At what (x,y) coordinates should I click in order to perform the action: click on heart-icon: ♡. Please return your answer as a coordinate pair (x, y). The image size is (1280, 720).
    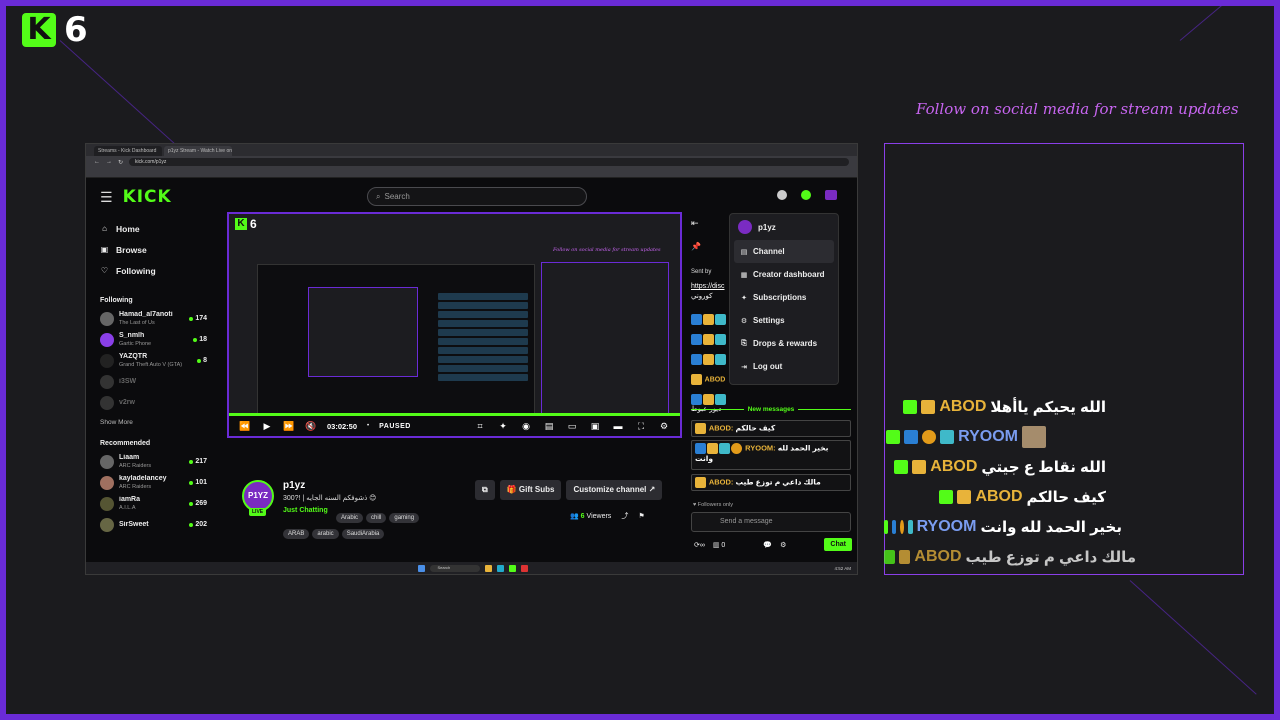
    Looking at the image, I should click on (104, 270).